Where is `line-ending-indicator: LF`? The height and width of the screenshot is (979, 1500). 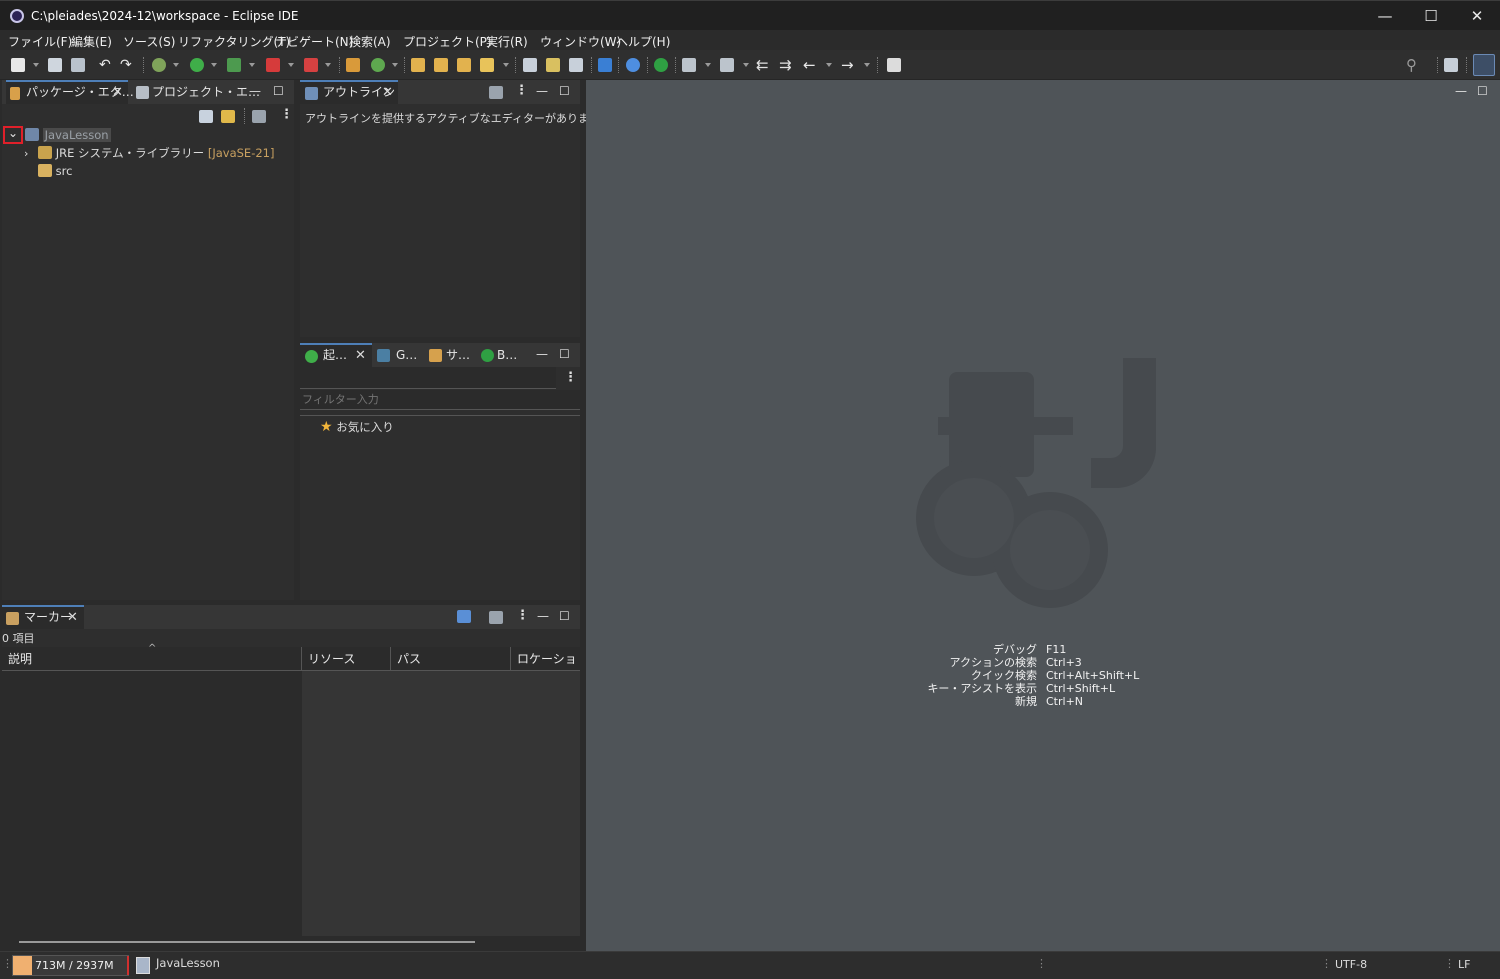 line-ending-indicator: LF is located at coordinates (1464, 964).